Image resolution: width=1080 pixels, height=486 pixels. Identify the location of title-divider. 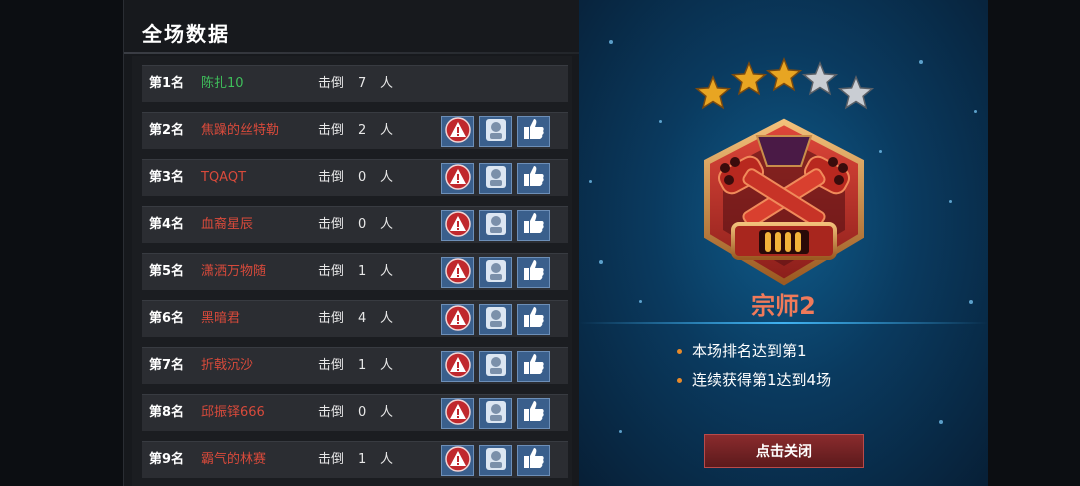
(352, 53).